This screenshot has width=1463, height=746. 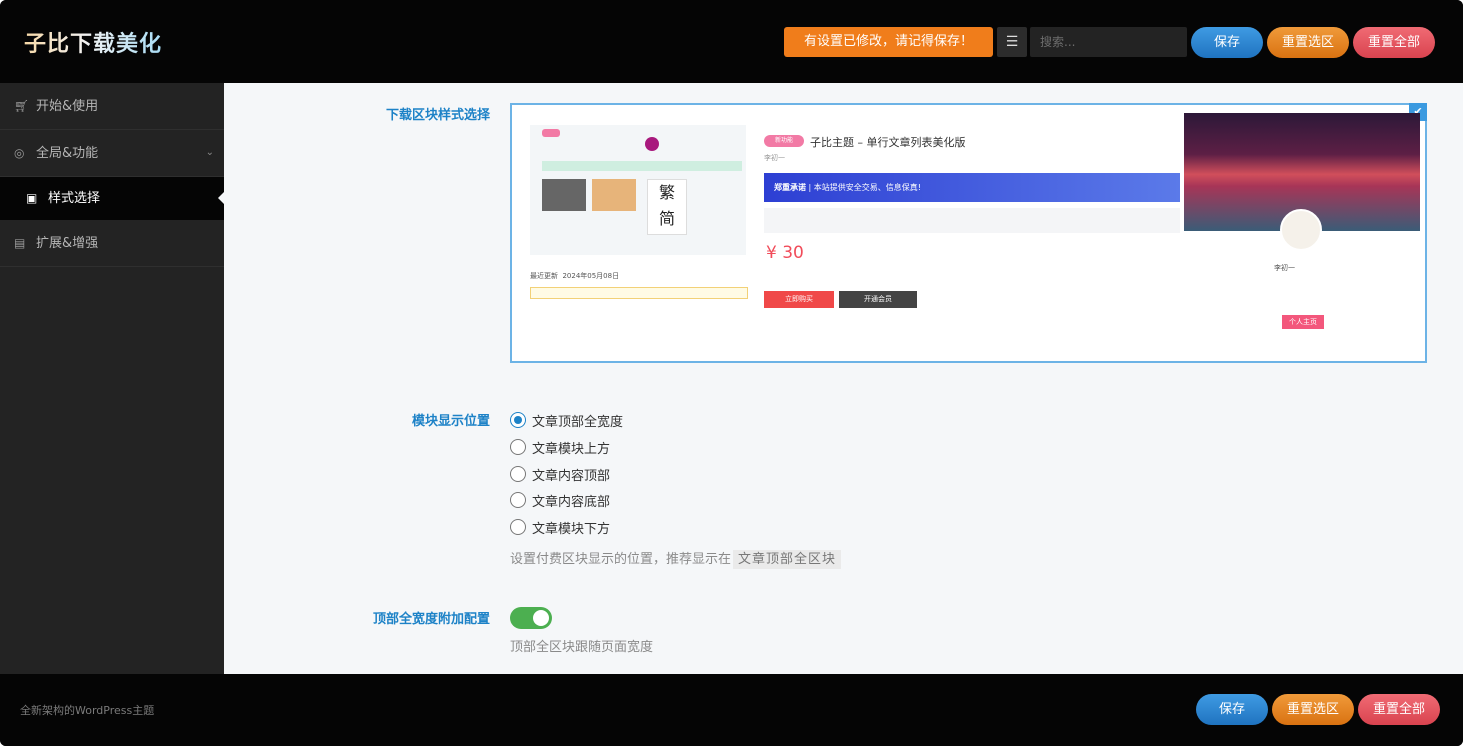 I want to click on footer-save-button: 保存, so click(x=1232, y=709).